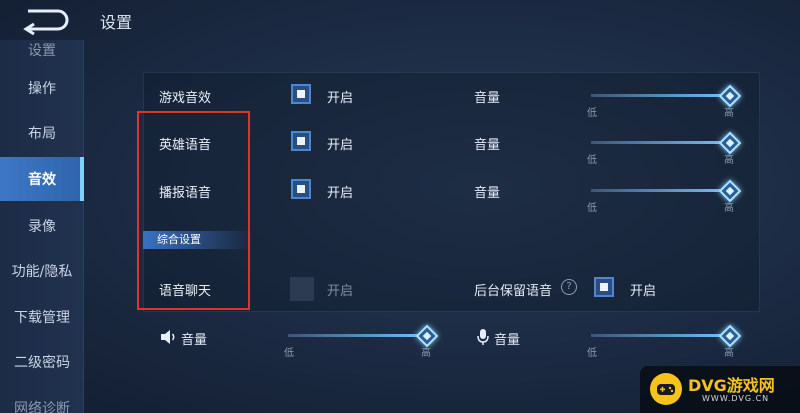 This screenshot has width=800, height=413. Describe the element at coordinates (400, 22) in the screenshot. I see `top-bar: 设置` at that location.